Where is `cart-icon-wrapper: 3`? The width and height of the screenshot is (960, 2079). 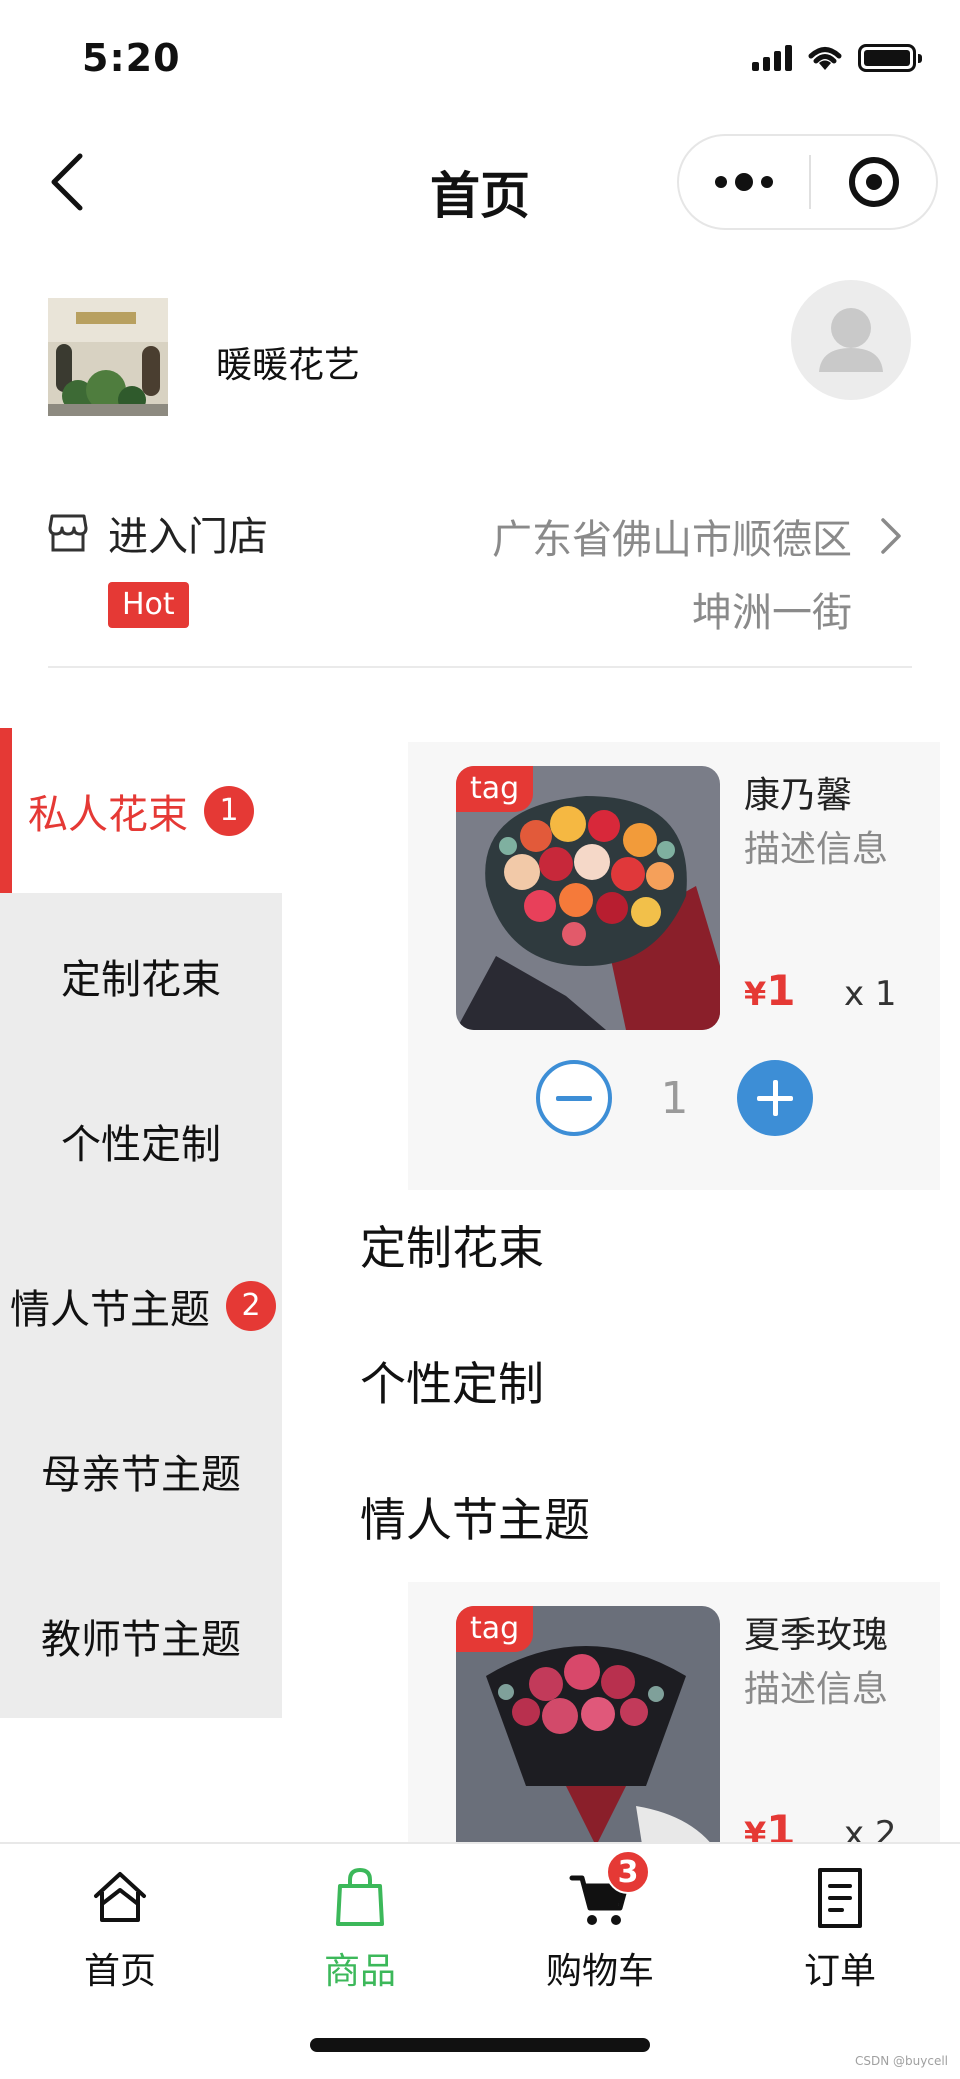
cart-icon-wrapper: 3 is located at coordinates (609, 1890).